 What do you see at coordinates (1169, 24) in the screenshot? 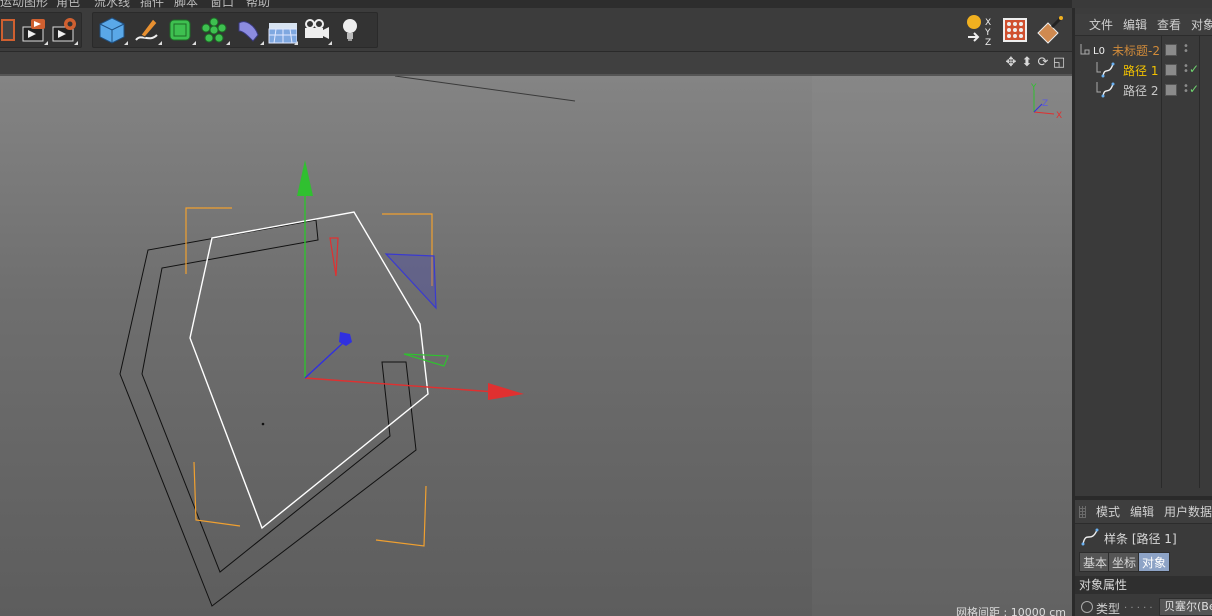
I see `om-menu-view: 查看` at bounding box center [1169, 24].